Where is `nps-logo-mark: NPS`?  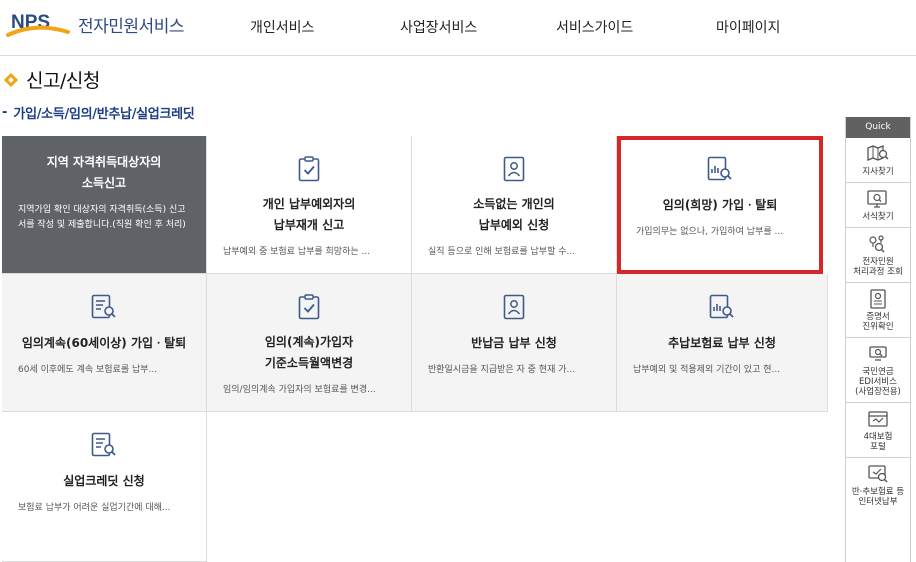
nps-logo-mark: NPS is located at coordinates (38, 24).